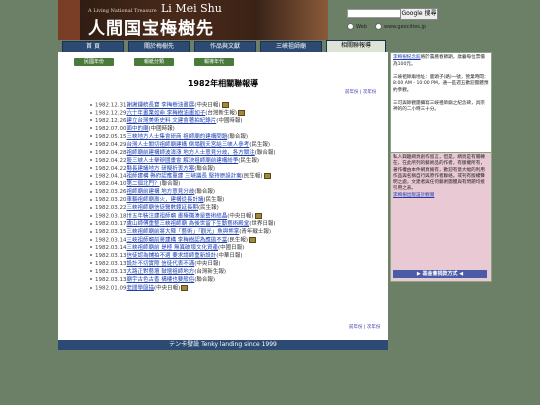  I want to click on year-nav-top: 前年份 | 次年份, so click(360, 92).